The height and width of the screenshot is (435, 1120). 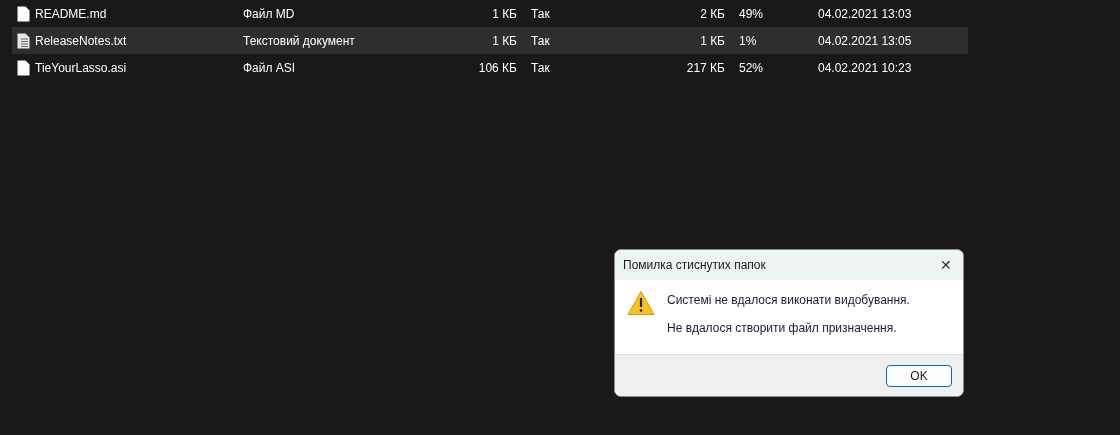 What do you see at coordinates (694, 265) in the screenshot?
I see `dialog-title: Помилка стиснутих папок` at bounding box center [694, 265].